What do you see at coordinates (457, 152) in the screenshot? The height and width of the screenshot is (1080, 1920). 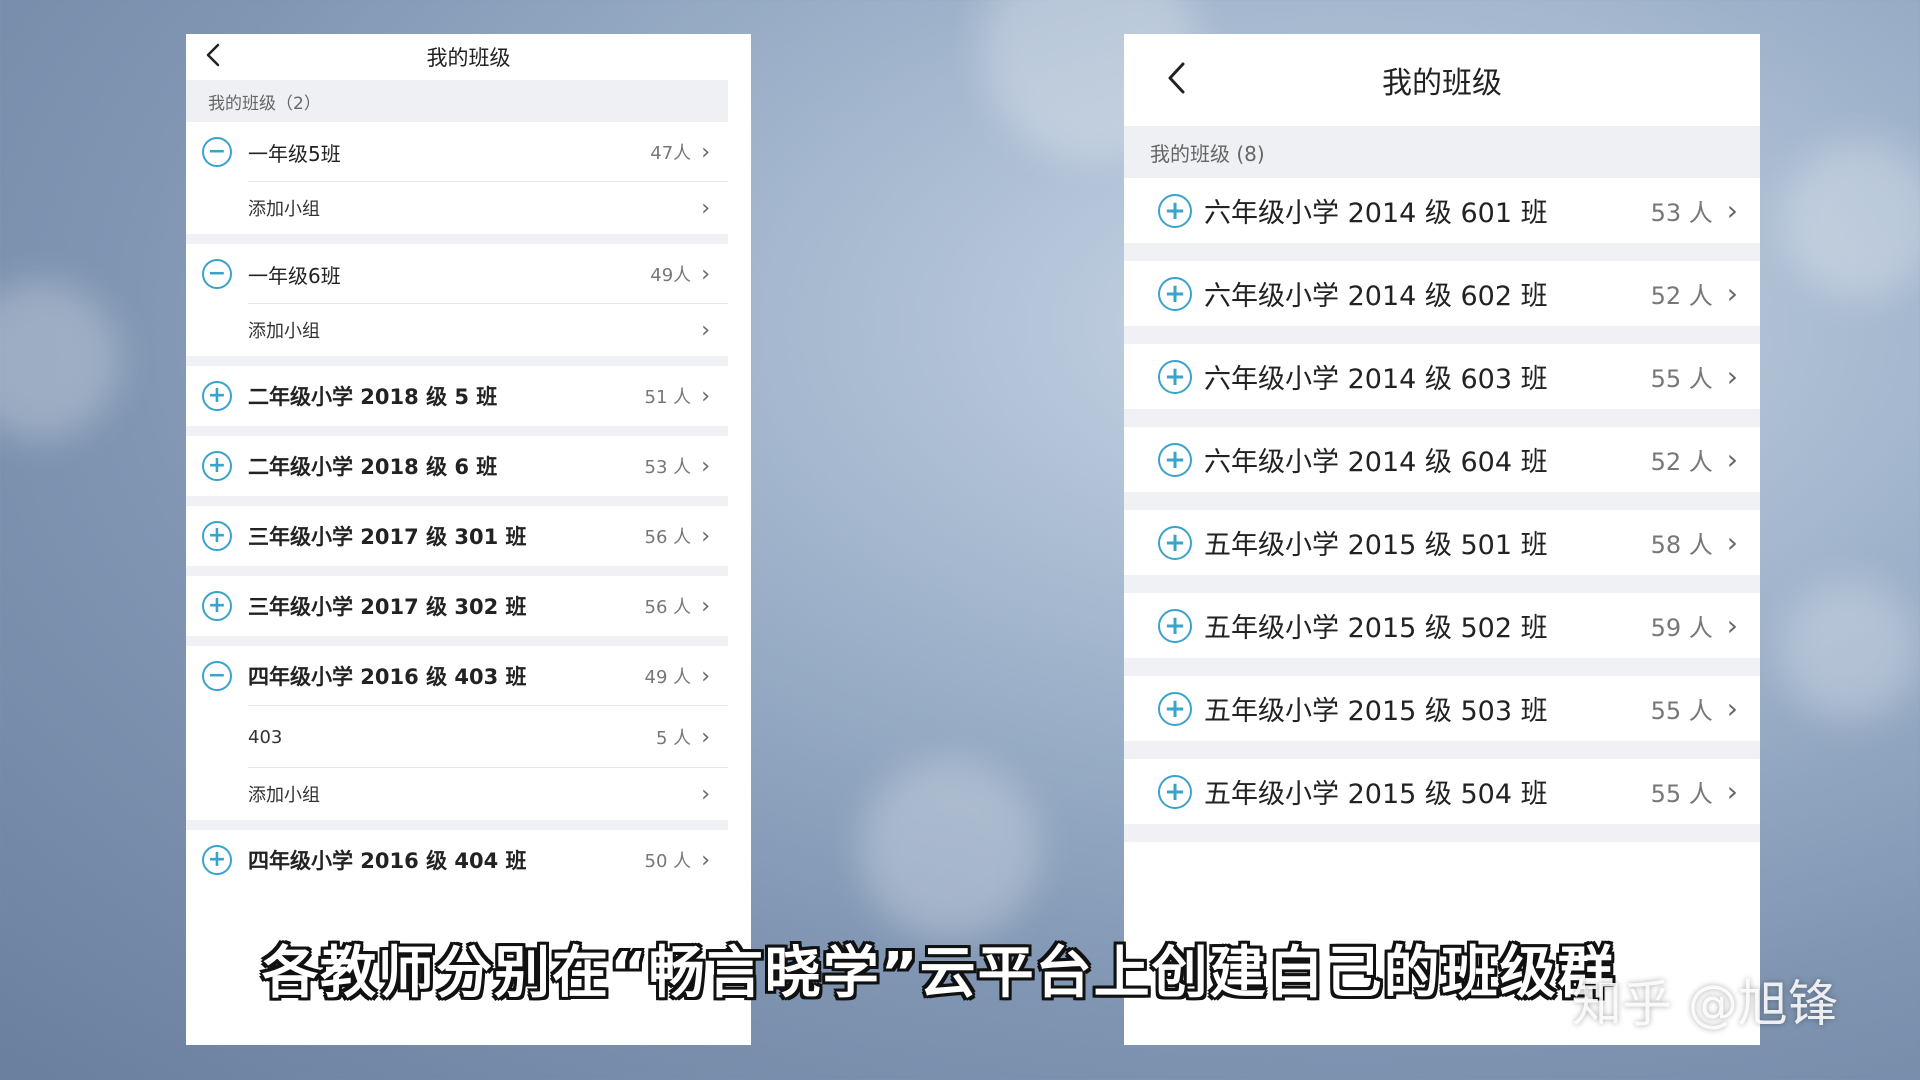 I see `class-row: − 一年级5班 47人 ›` at bounding box center [457, 152].